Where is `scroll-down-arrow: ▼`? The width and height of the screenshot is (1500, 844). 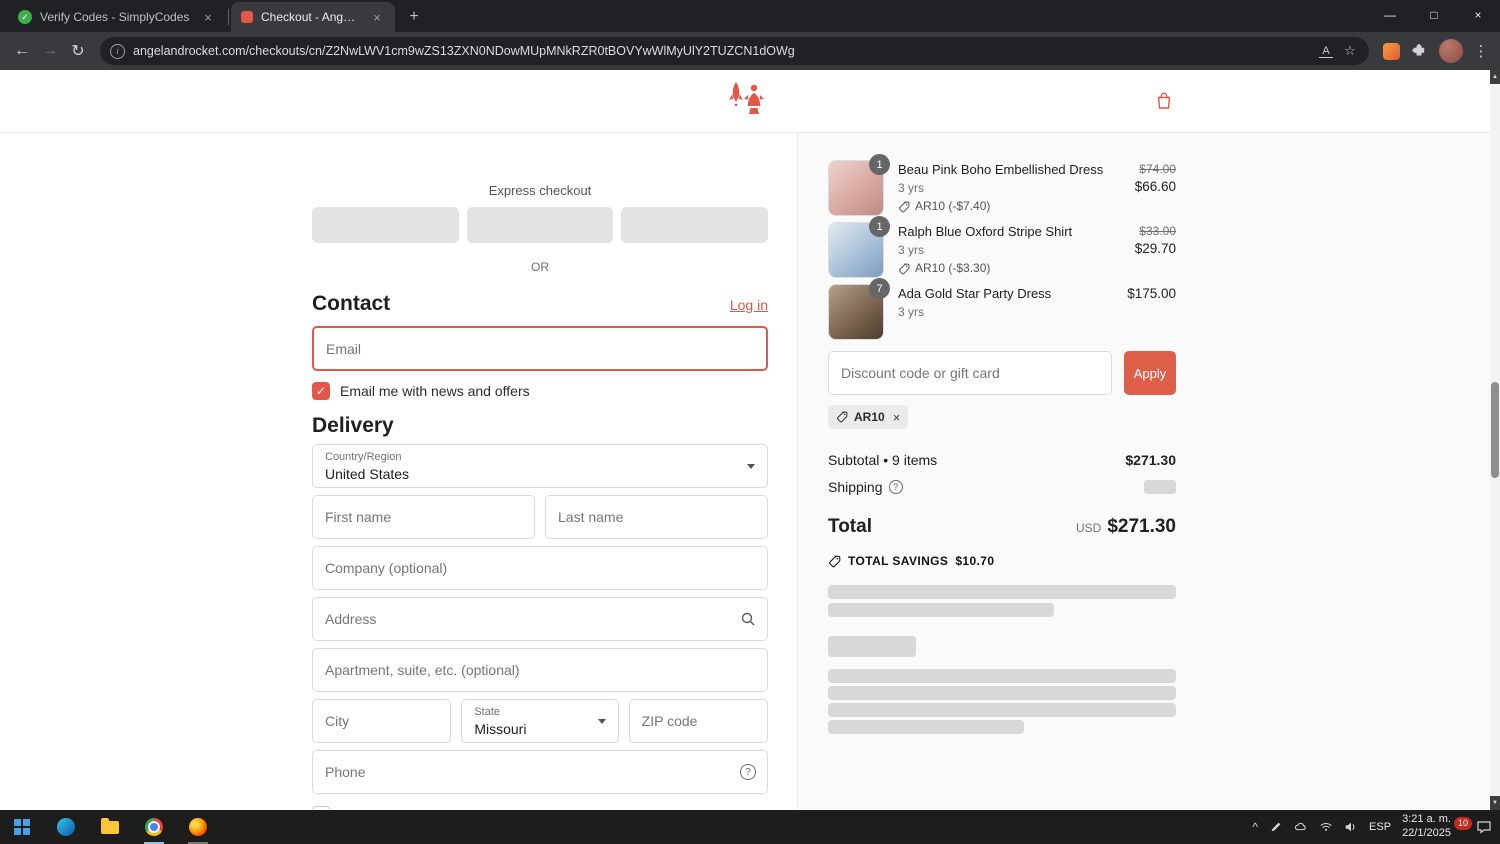 scroll-down-arrow: ▼ is located at coordinates (1495, 803).